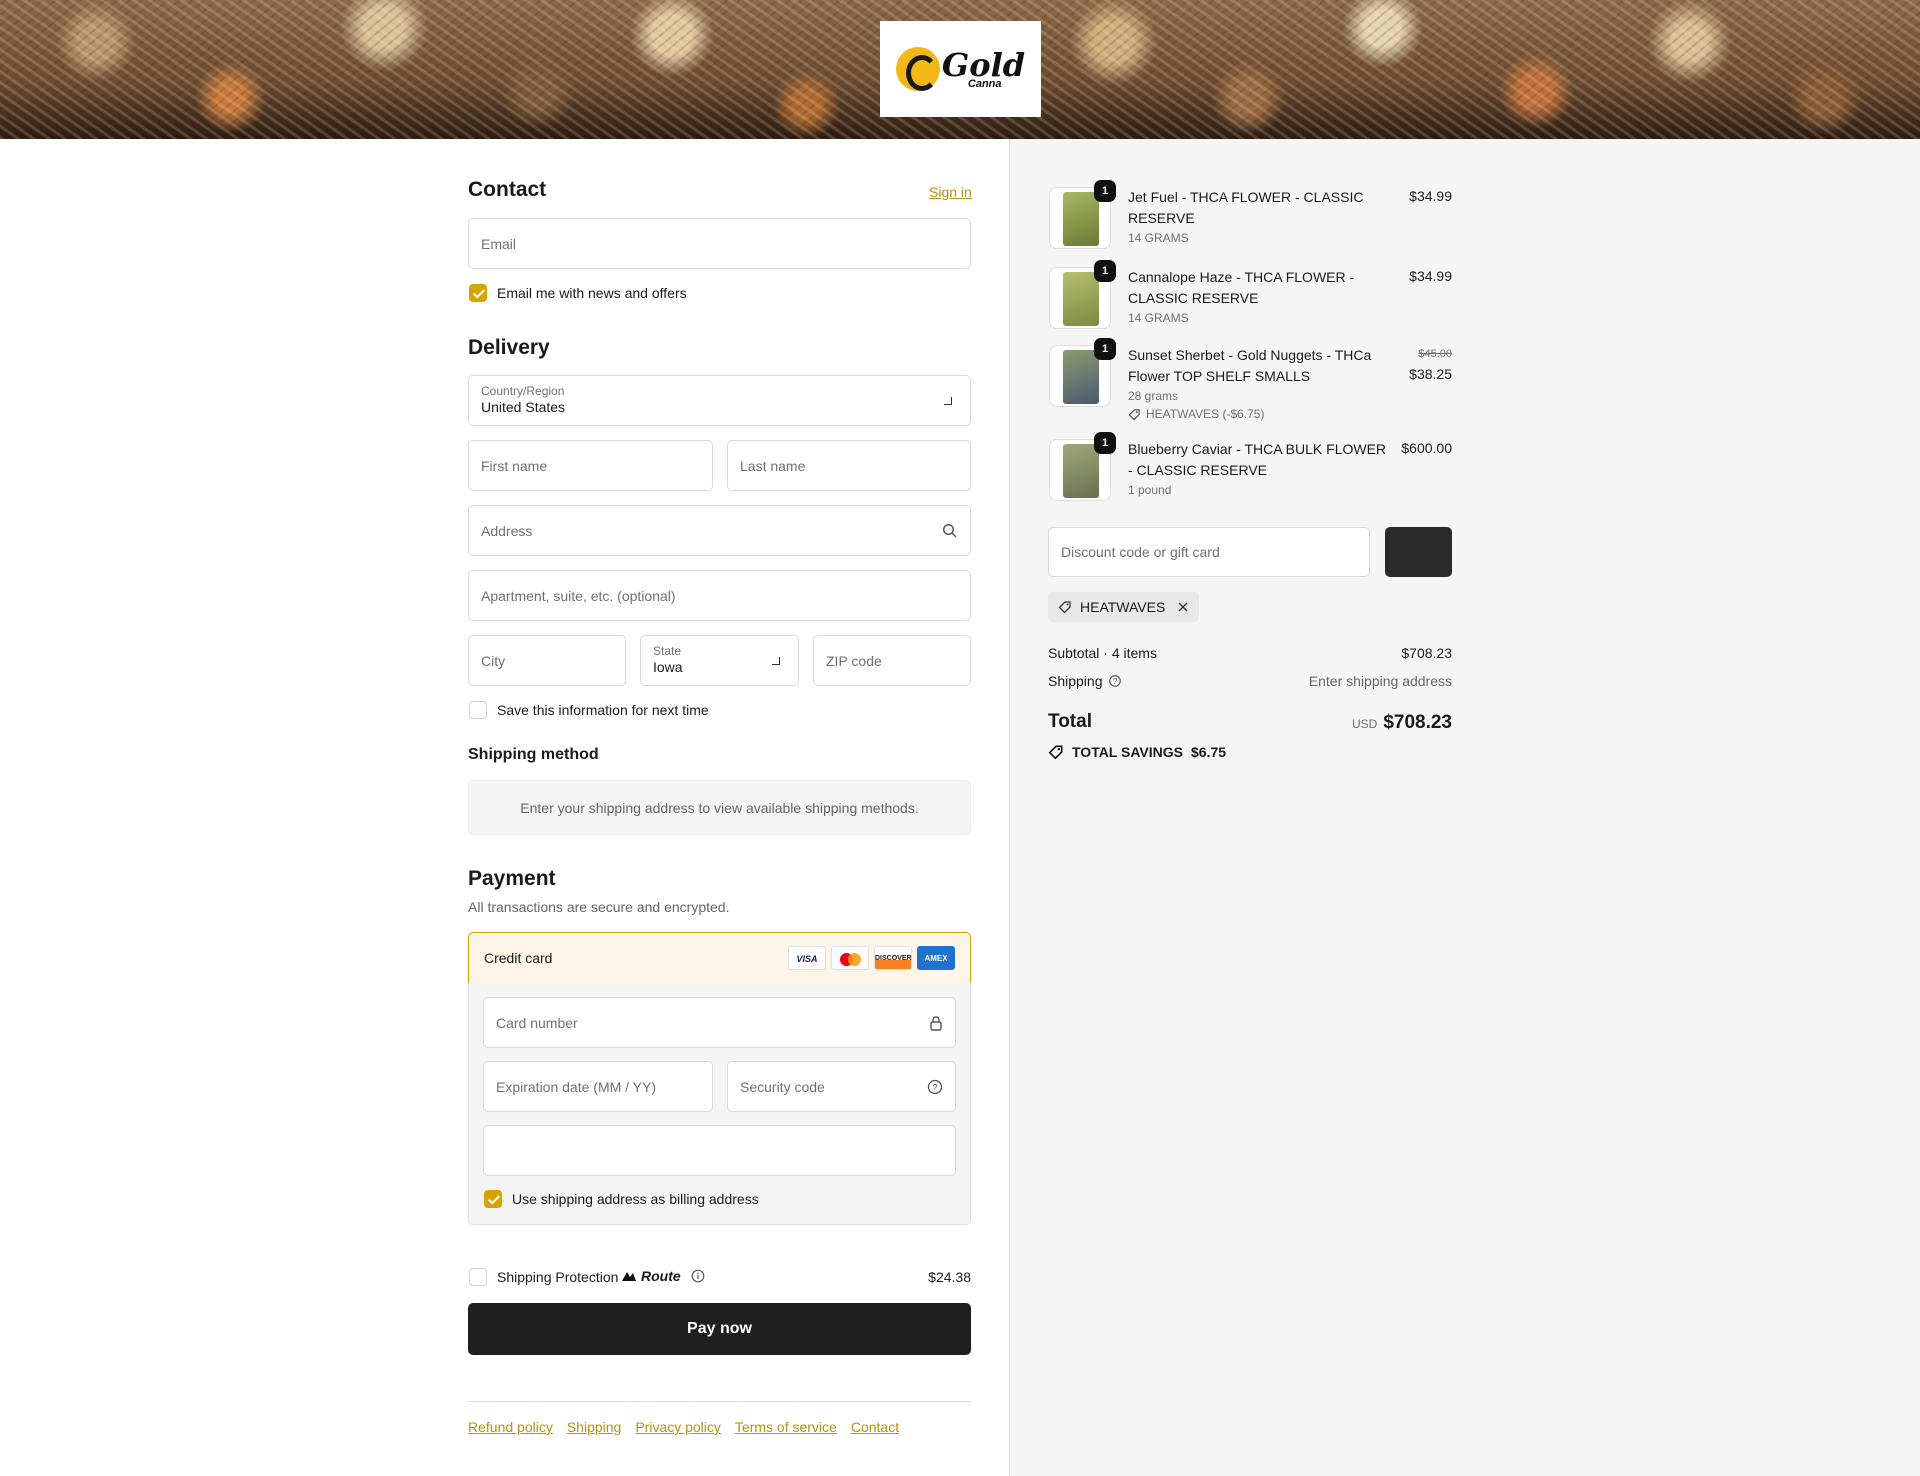 The image size is (1920, 1476). Describe the element at coordinates (782, 1086) in the screenshot. I see `security-code-placeholder: Security code` at that location.